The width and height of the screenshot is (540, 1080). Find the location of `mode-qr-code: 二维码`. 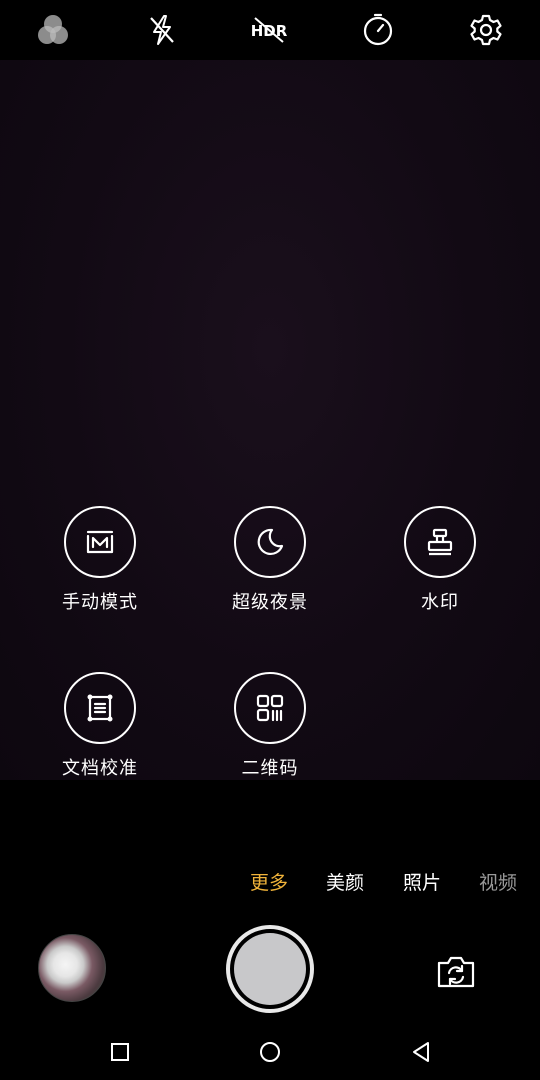

mode-qr-code: 二维码 is located at coordinates (270, 732).